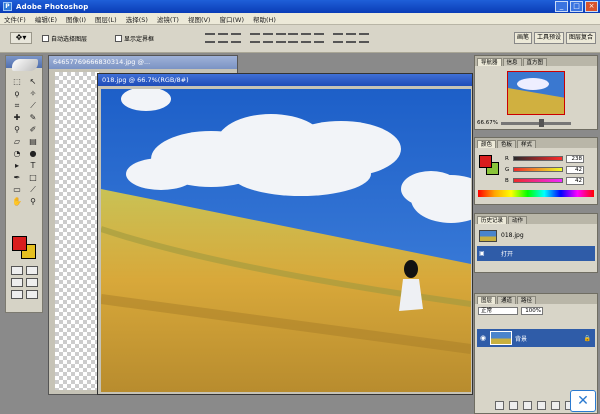 The image size is (600, 414). Describe the element at coordinates (264, 19) in the screenshot. I see `menu-help: 帮助(H)` at that location.